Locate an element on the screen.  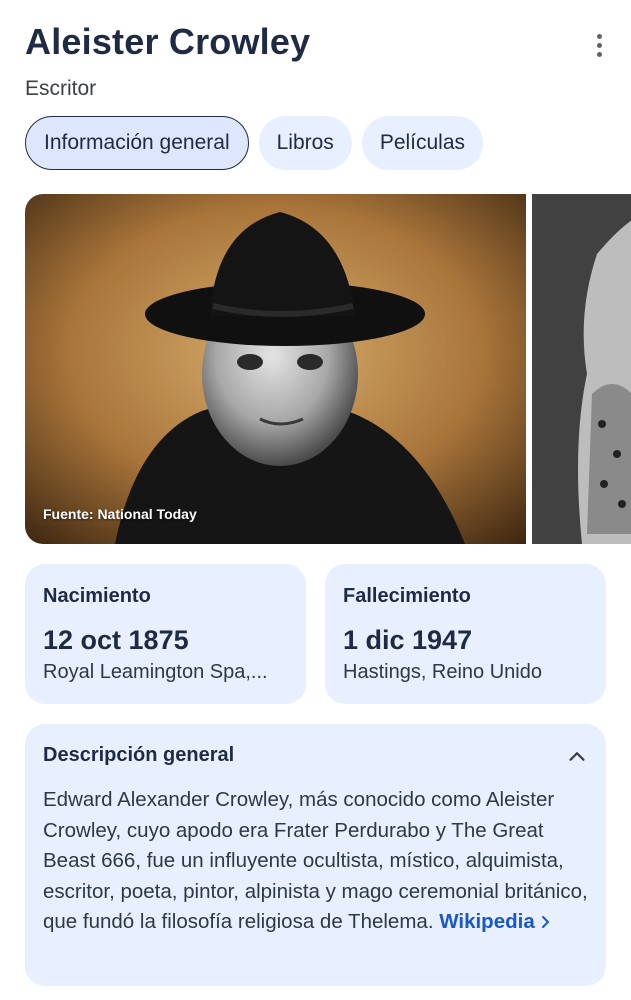
birth-label: Nacimiento is located at coordinates (97, 596).